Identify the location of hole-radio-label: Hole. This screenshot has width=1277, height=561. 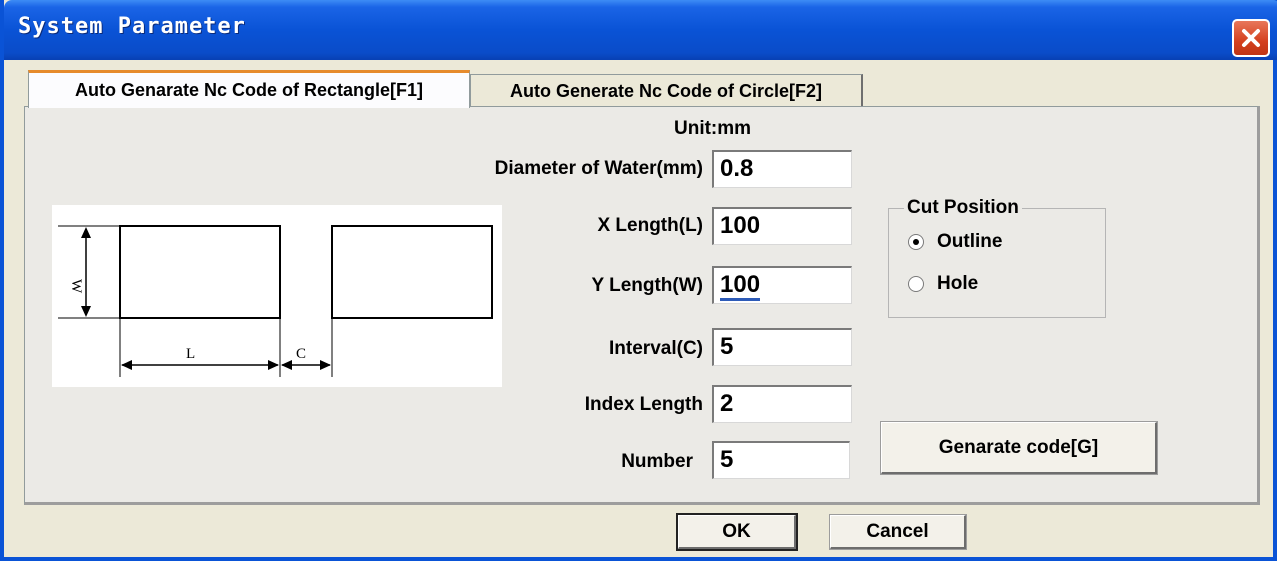
(957, 284).